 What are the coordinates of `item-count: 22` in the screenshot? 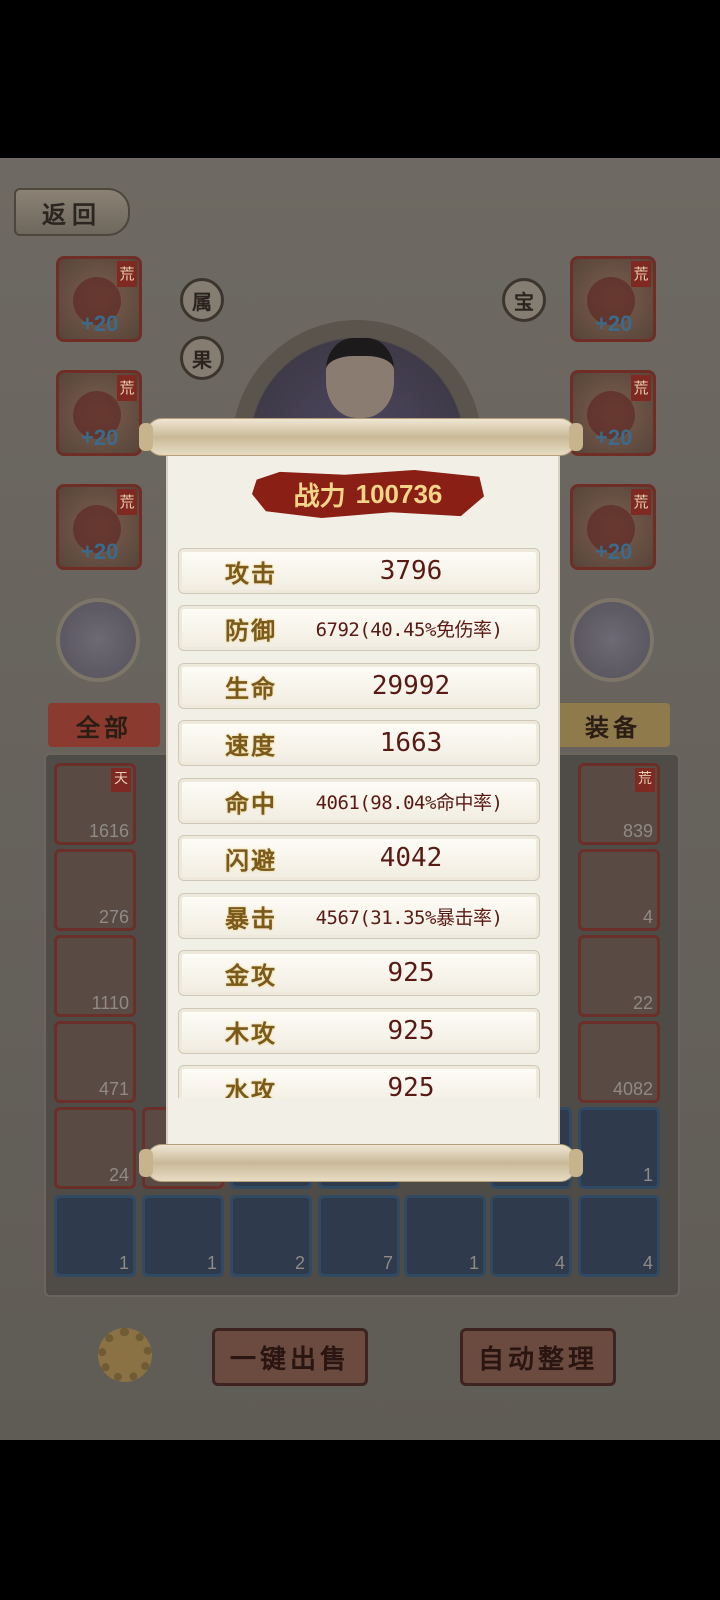 It's located at (642, 1003).